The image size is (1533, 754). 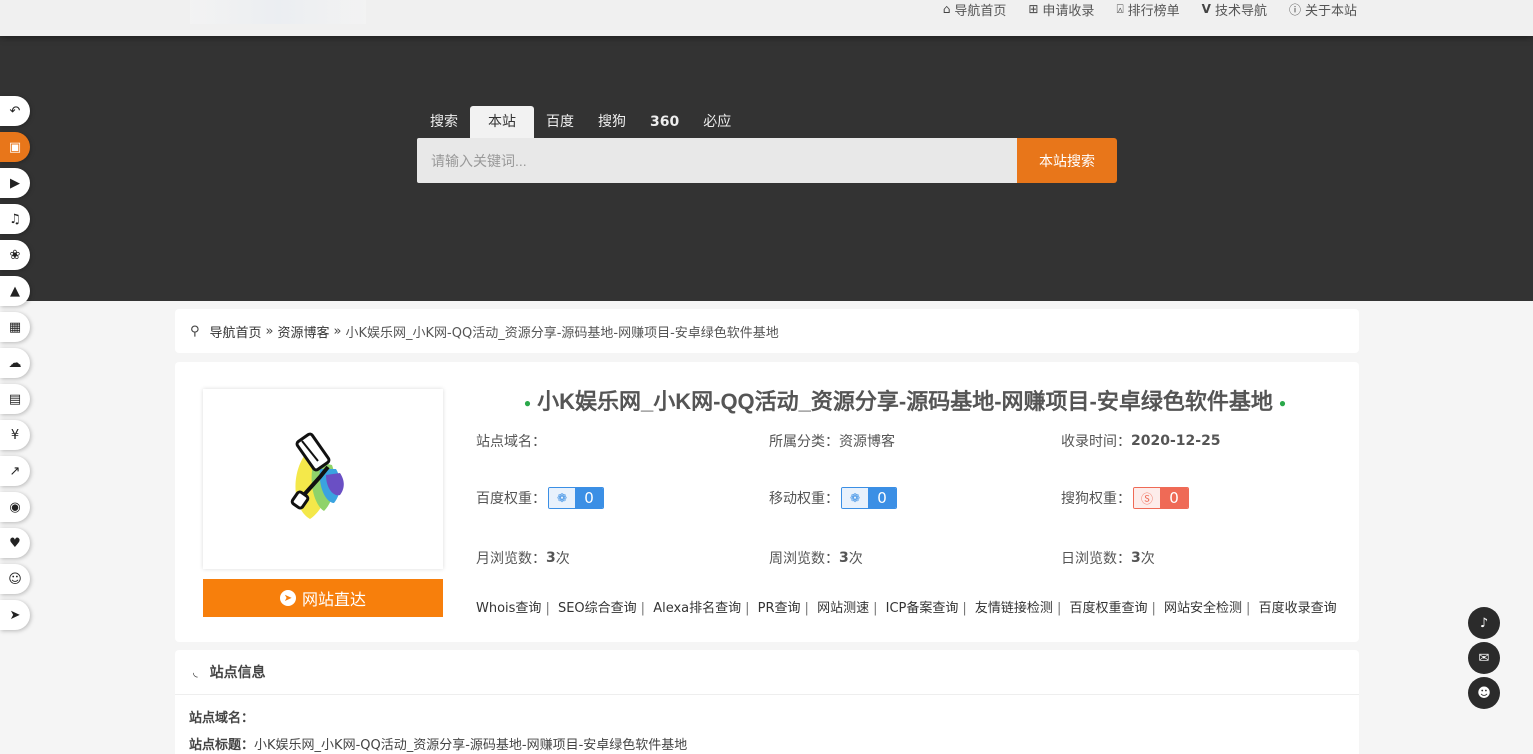 I want to click on date-label: 收录时间：, so click(x=1096, y=442).